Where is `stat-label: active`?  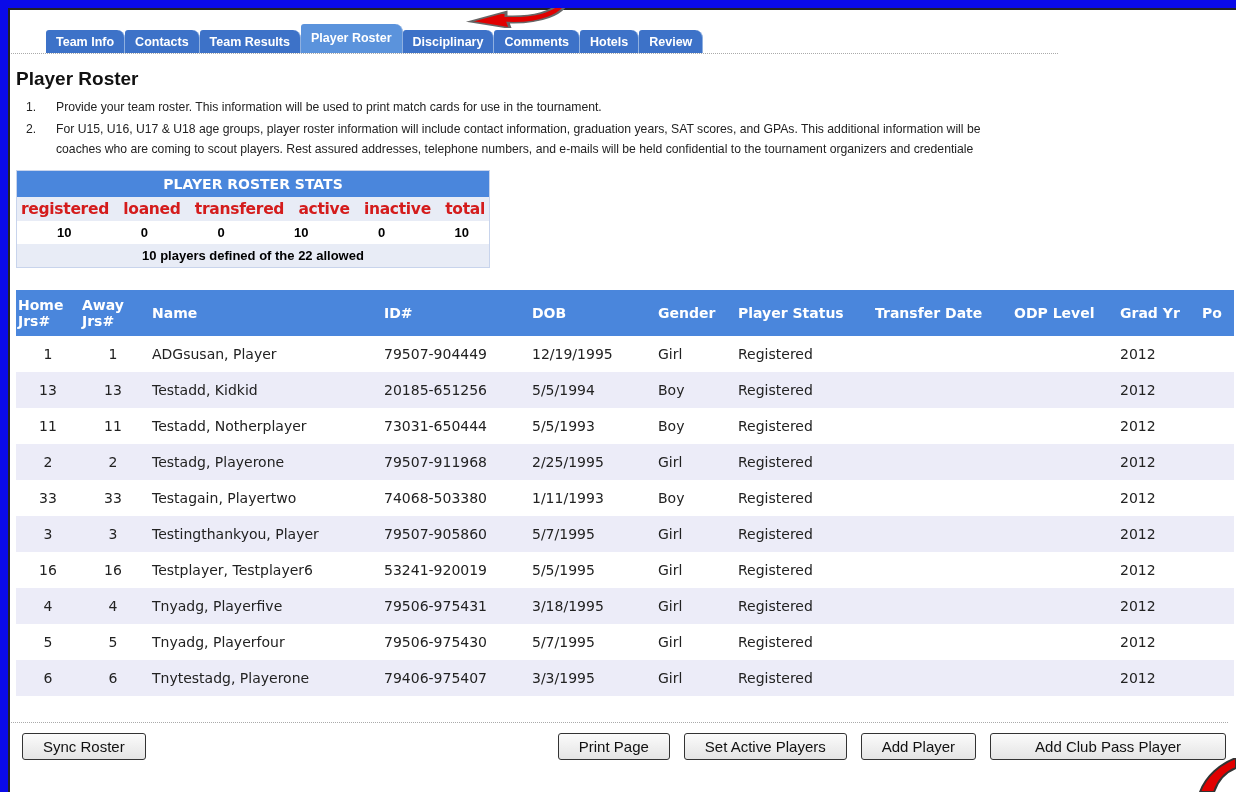
stat-label: active is located at coordinates (324, 209).